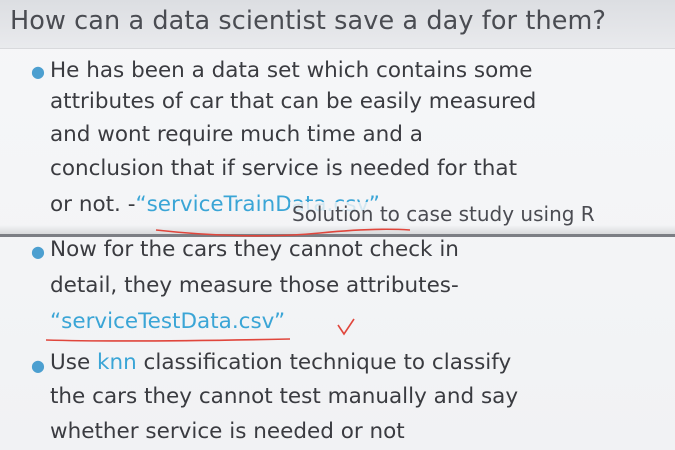 The image size is (675, 450). Describe the element at coordinates (254, 249) in the screenshot. I see `bullet-2-line-1: Now for the cars they cannot check in` at that location.